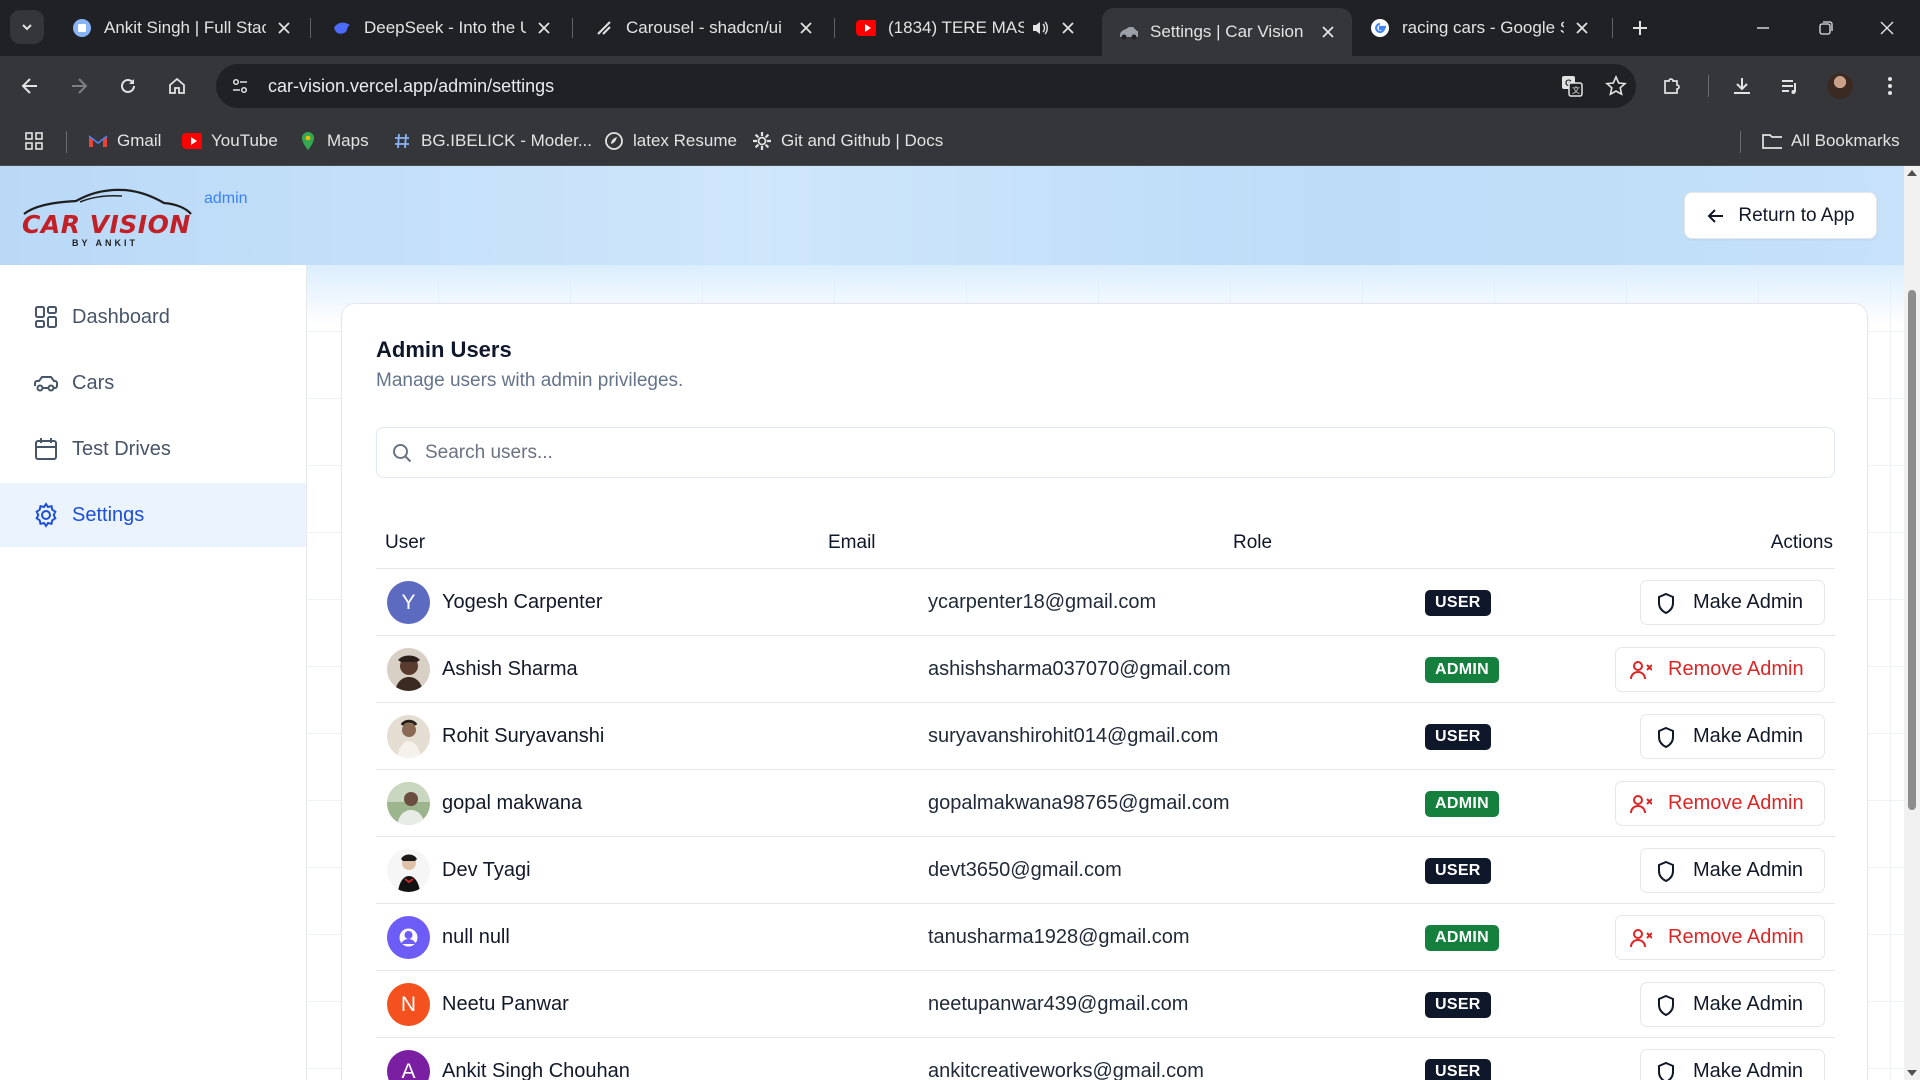  What do you see at coordinates (153, 383) in the screenshot?
I see `sidebar-item-cars: Cars` at bounding box center [153, 383].